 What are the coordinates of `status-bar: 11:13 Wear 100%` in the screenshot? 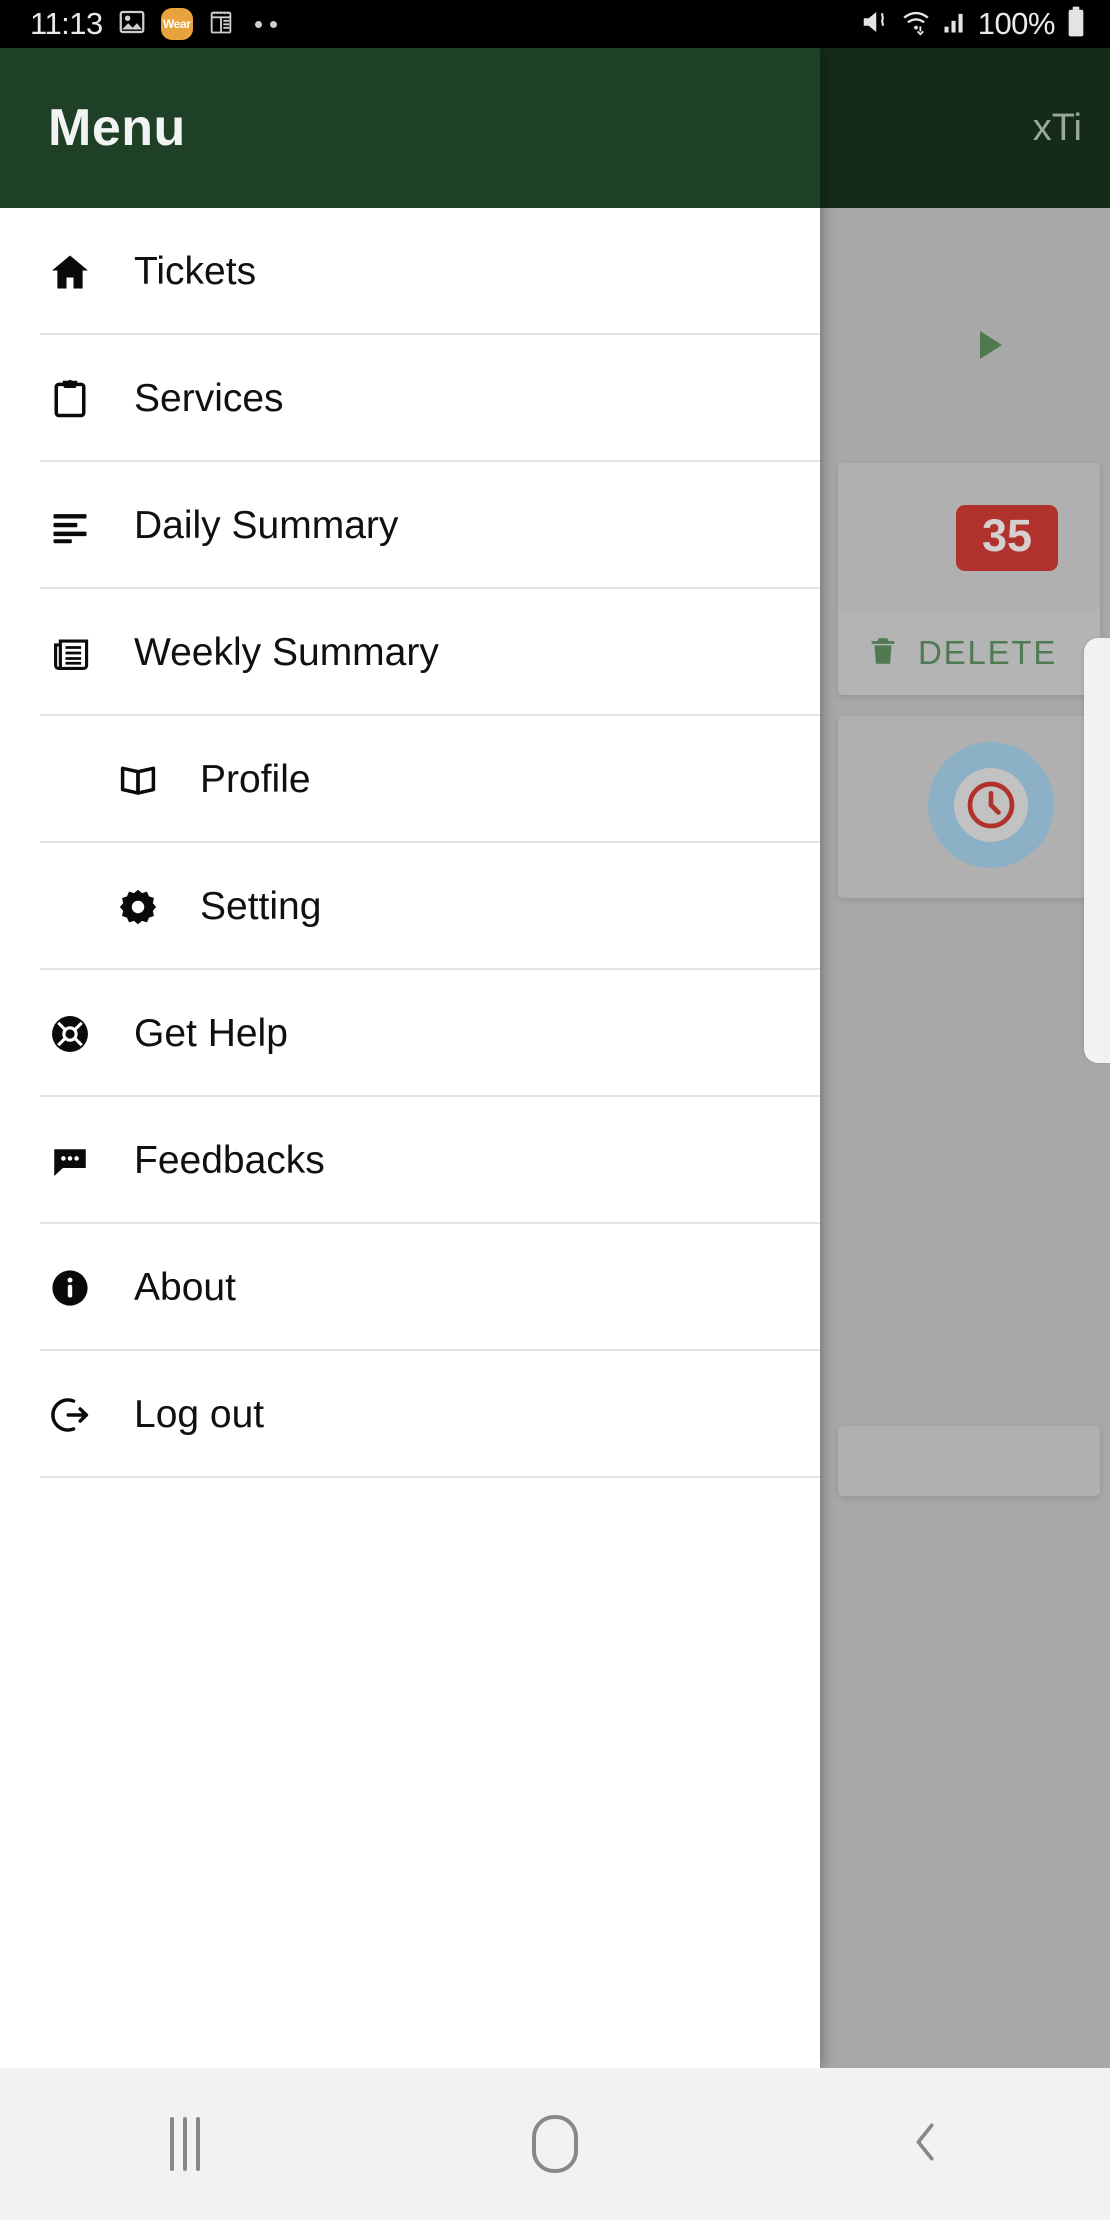 It's located at (555, 24).